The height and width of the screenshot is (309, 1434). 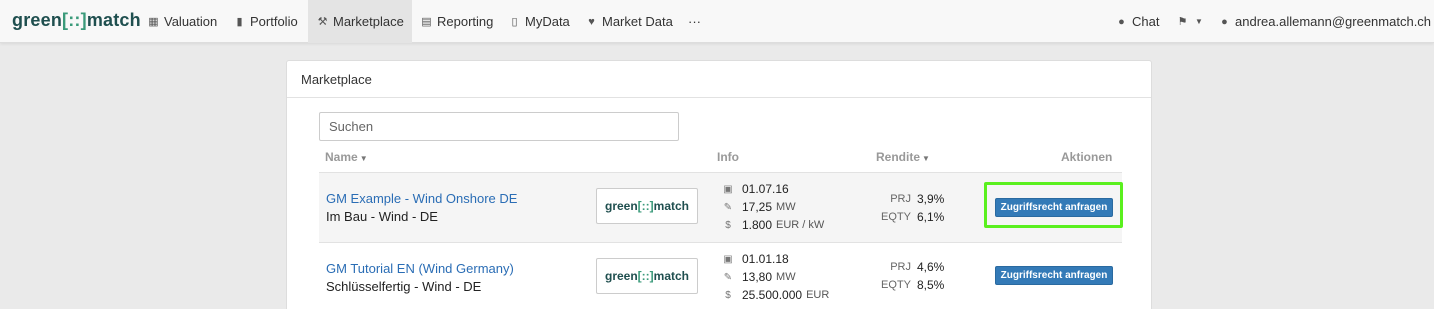 I want to click on more-dots-icon: ···, so click(x=694, y=21).